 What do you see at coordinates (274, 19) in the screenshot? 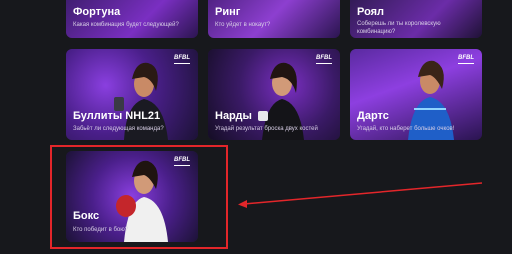
I see `game-card-ring: Ринг Кто уйдет в нокаут?` at bounding box center [274, 19].